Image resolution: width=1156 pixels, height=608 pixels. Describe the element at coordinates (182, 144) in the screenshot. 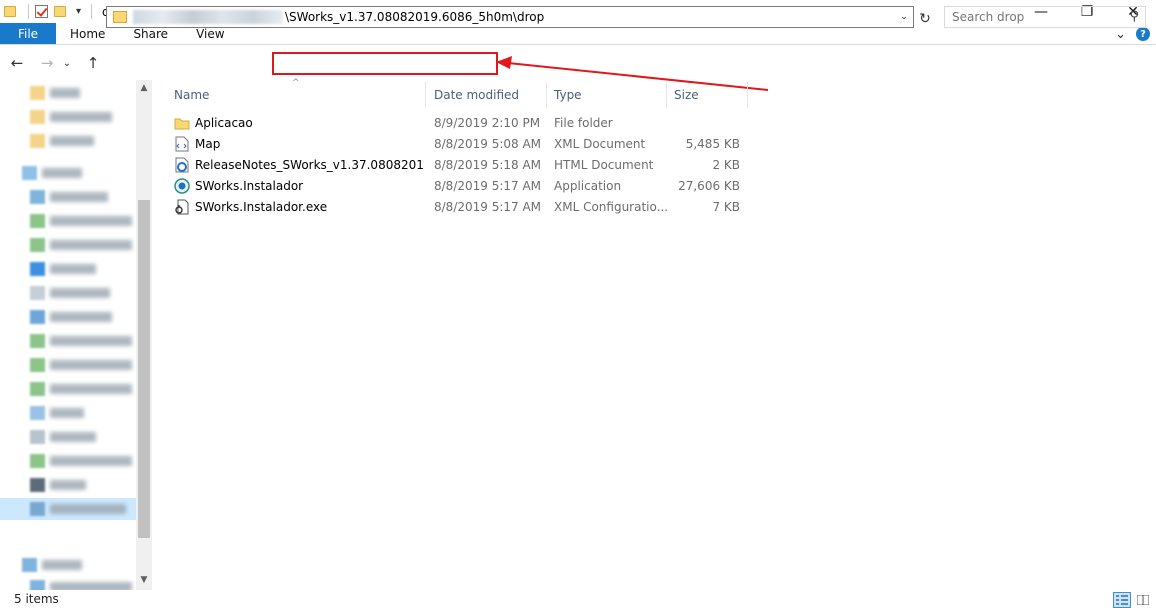

I see `xml-document-icon` at that location.